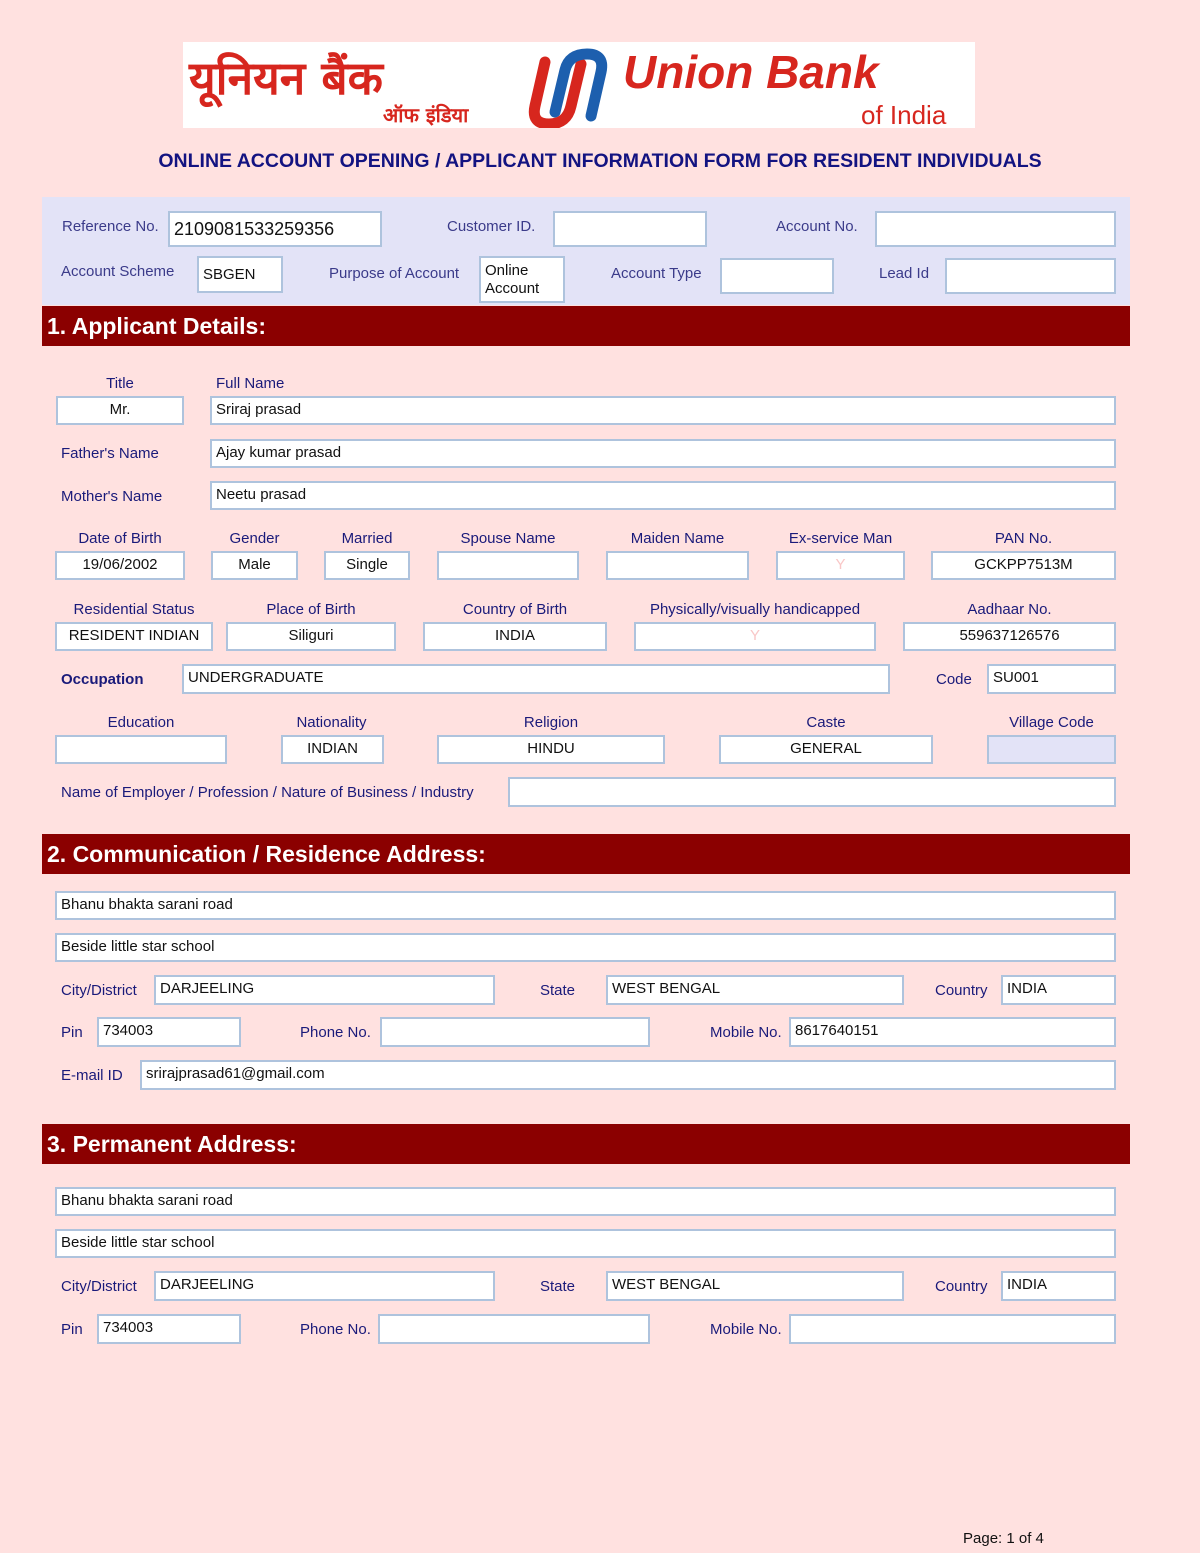  Describe the element at coordinates (755, 1286) in the screenshot. I see `perm-state-field: WEST BENGAL` at that location.